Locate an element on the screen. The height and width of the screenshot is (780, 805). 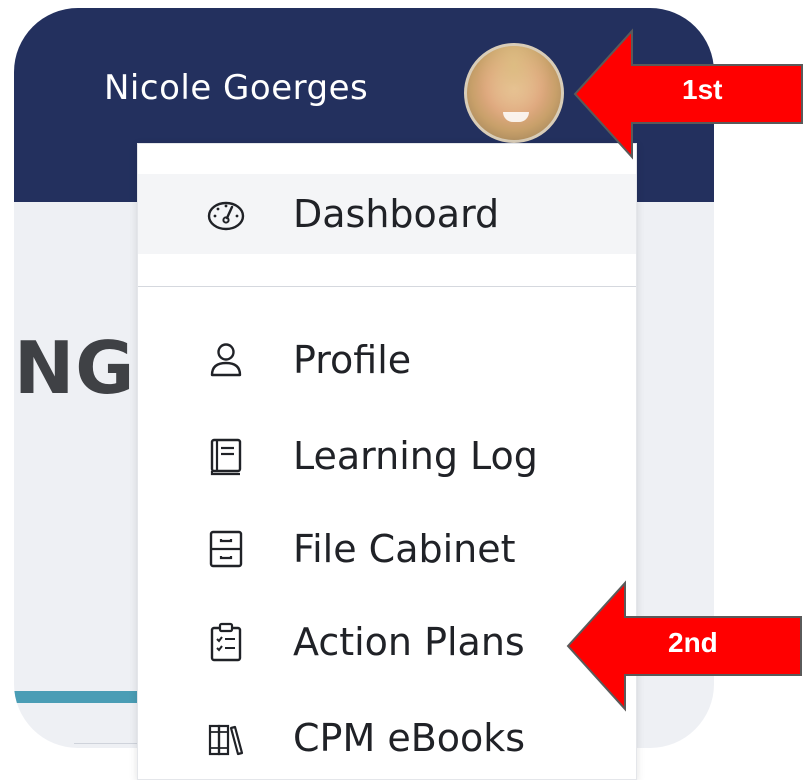
menu-item-cpm-ebooks: CPM eBooks is located at coordinates (387, 738).